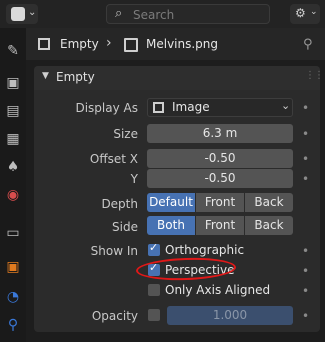 This screenshot has height=342, width=325. What do you see at coordinates (154, 15) in the screenshot?
I see `search-placeholder: Search` at bounding box center [154, 15].